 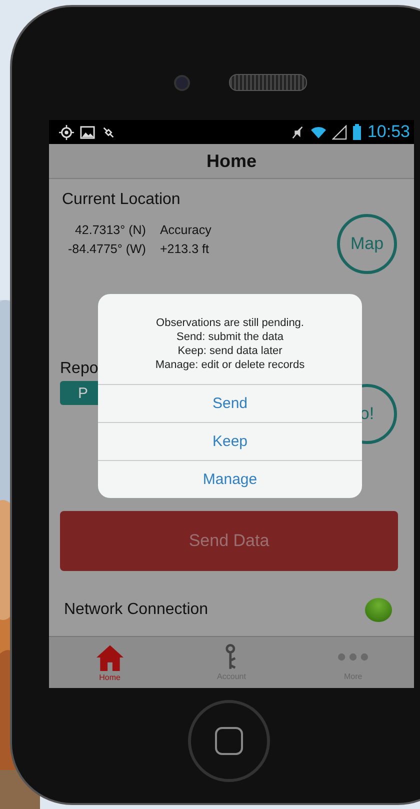 I want to click on accuracy-label: Accuracy, so click(x=186, y=230).